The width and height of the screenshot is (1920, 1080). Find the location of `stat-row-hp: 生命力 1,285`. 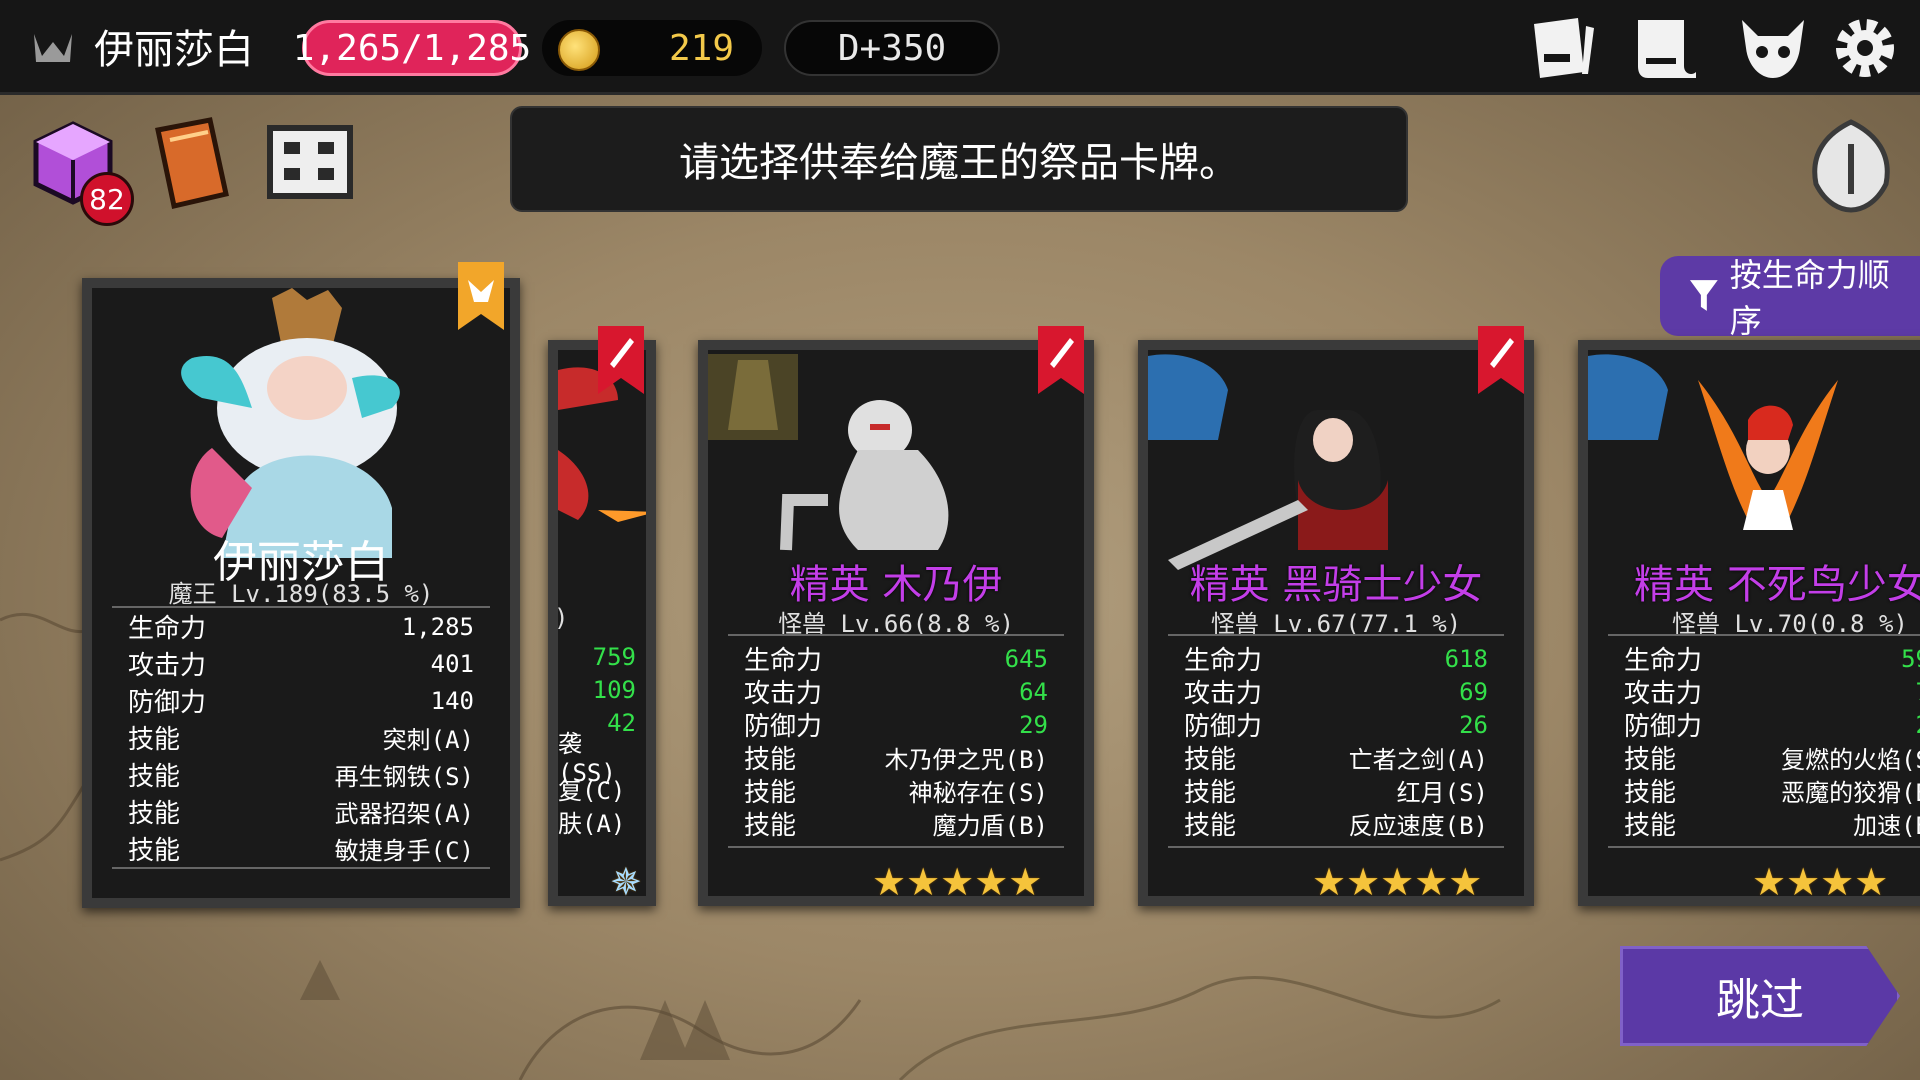

stat-row-hp: 生命力 1,285 is located at coordinates (301, 626).